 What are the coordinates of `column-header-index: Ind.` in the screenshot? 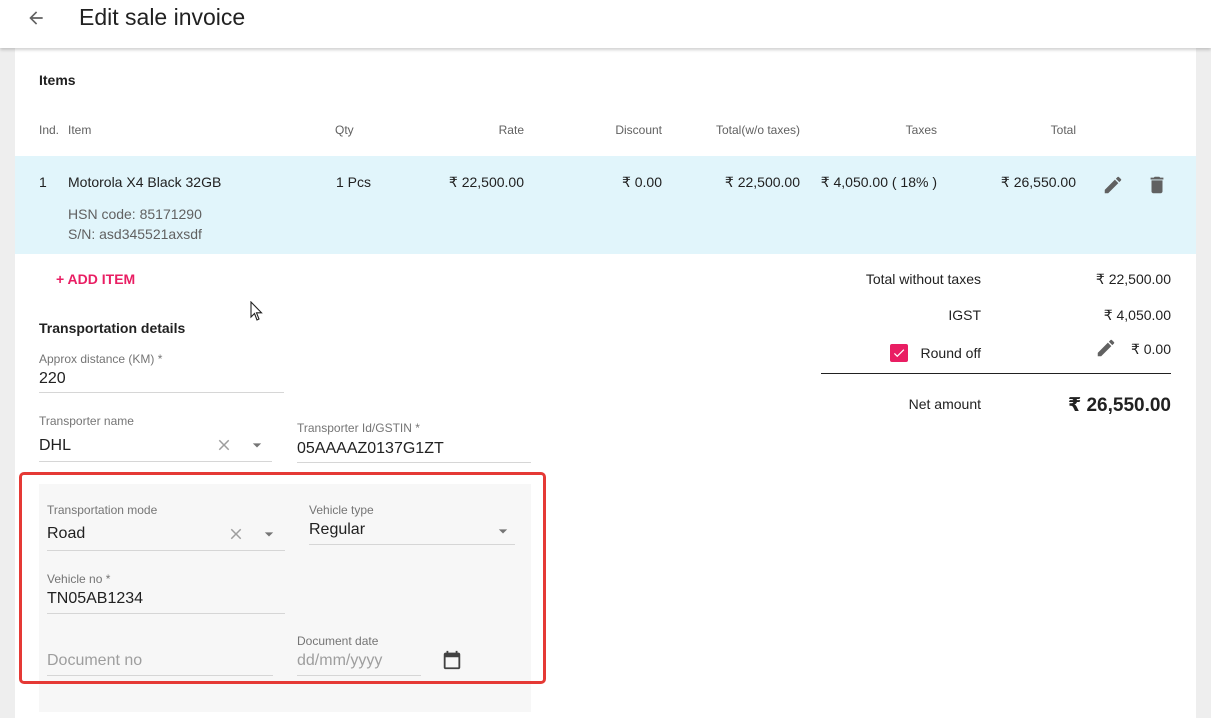 It's located at (49, 130).